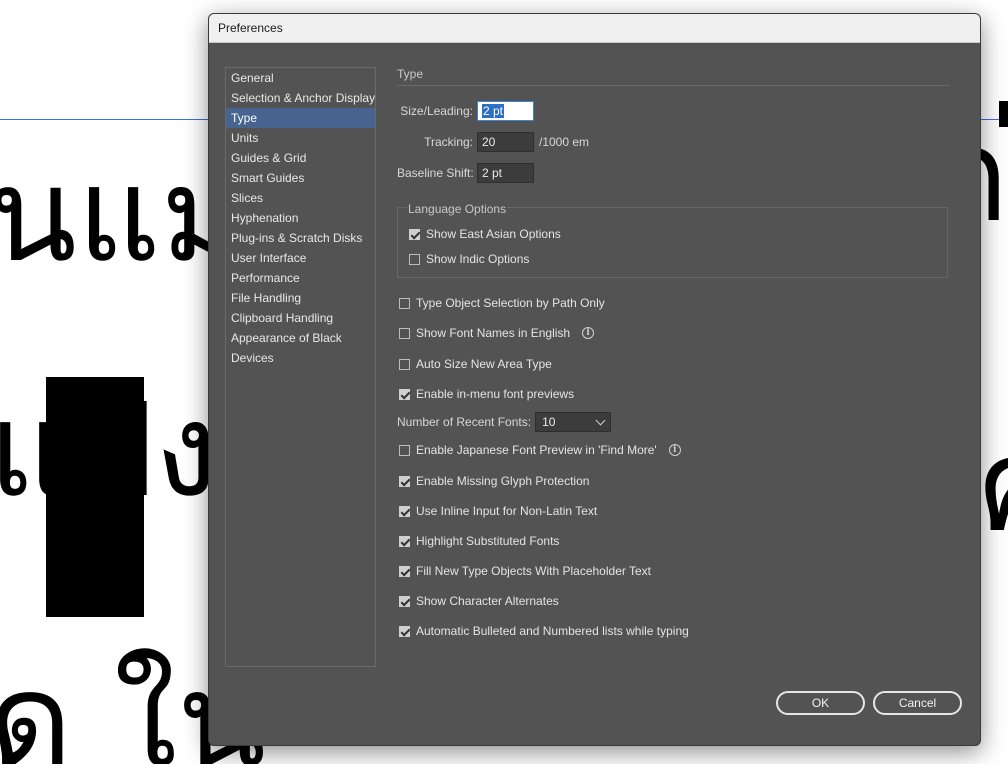 The image size is (1008, 764). What do you see at coordinates (404, 631) in the screenshot?
I see `auto-bulleted-lists-checkbox` at bounding box center [404, 631].